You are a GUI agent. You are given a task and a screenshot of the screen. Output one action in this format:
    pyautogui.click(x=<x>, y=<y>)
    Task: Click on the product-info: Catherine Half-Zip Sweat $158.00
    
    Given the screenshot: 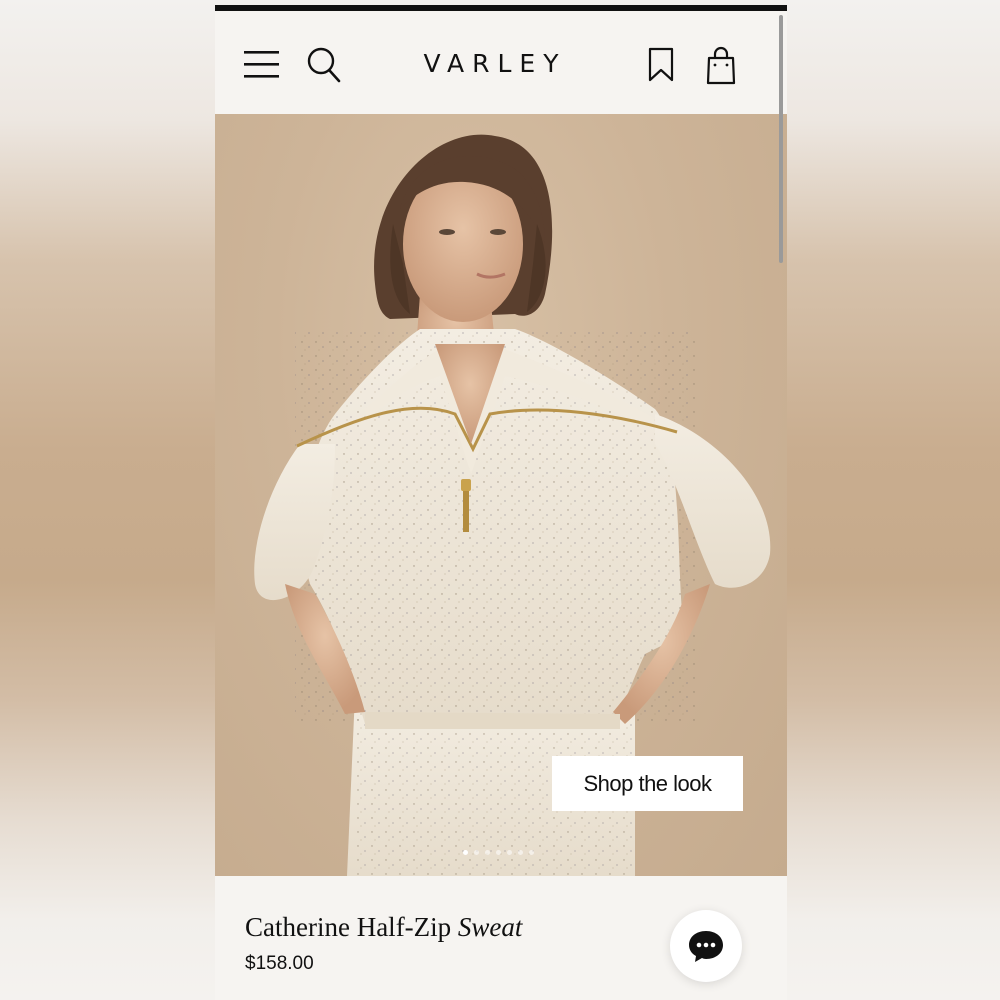 What is the action you would take?
    pyautogui.click(x=501, y=938)
    